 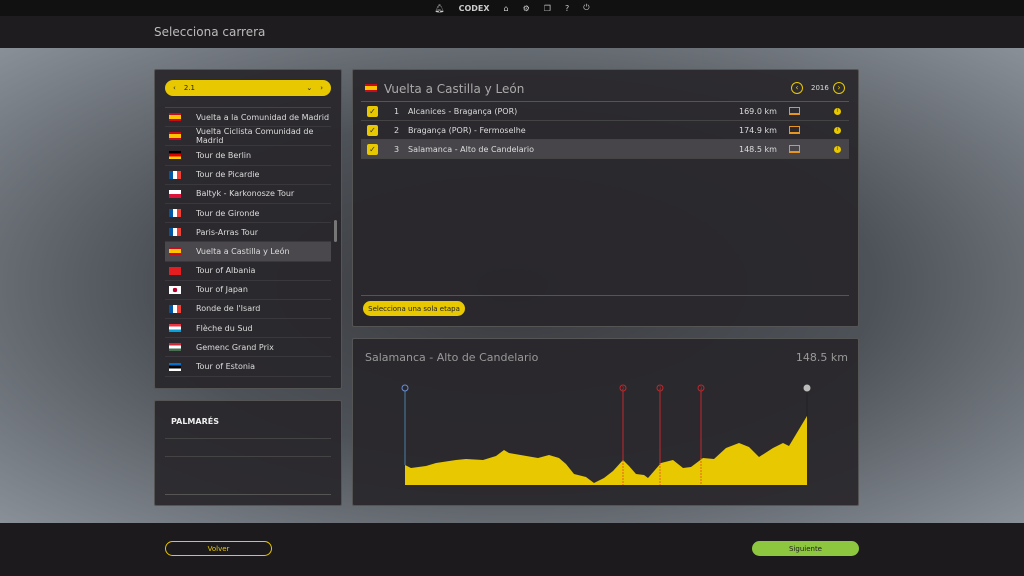 I want to click on race-item: Vuelta Ciclista Comunidad de Madrid, so click(x=248, y=137).